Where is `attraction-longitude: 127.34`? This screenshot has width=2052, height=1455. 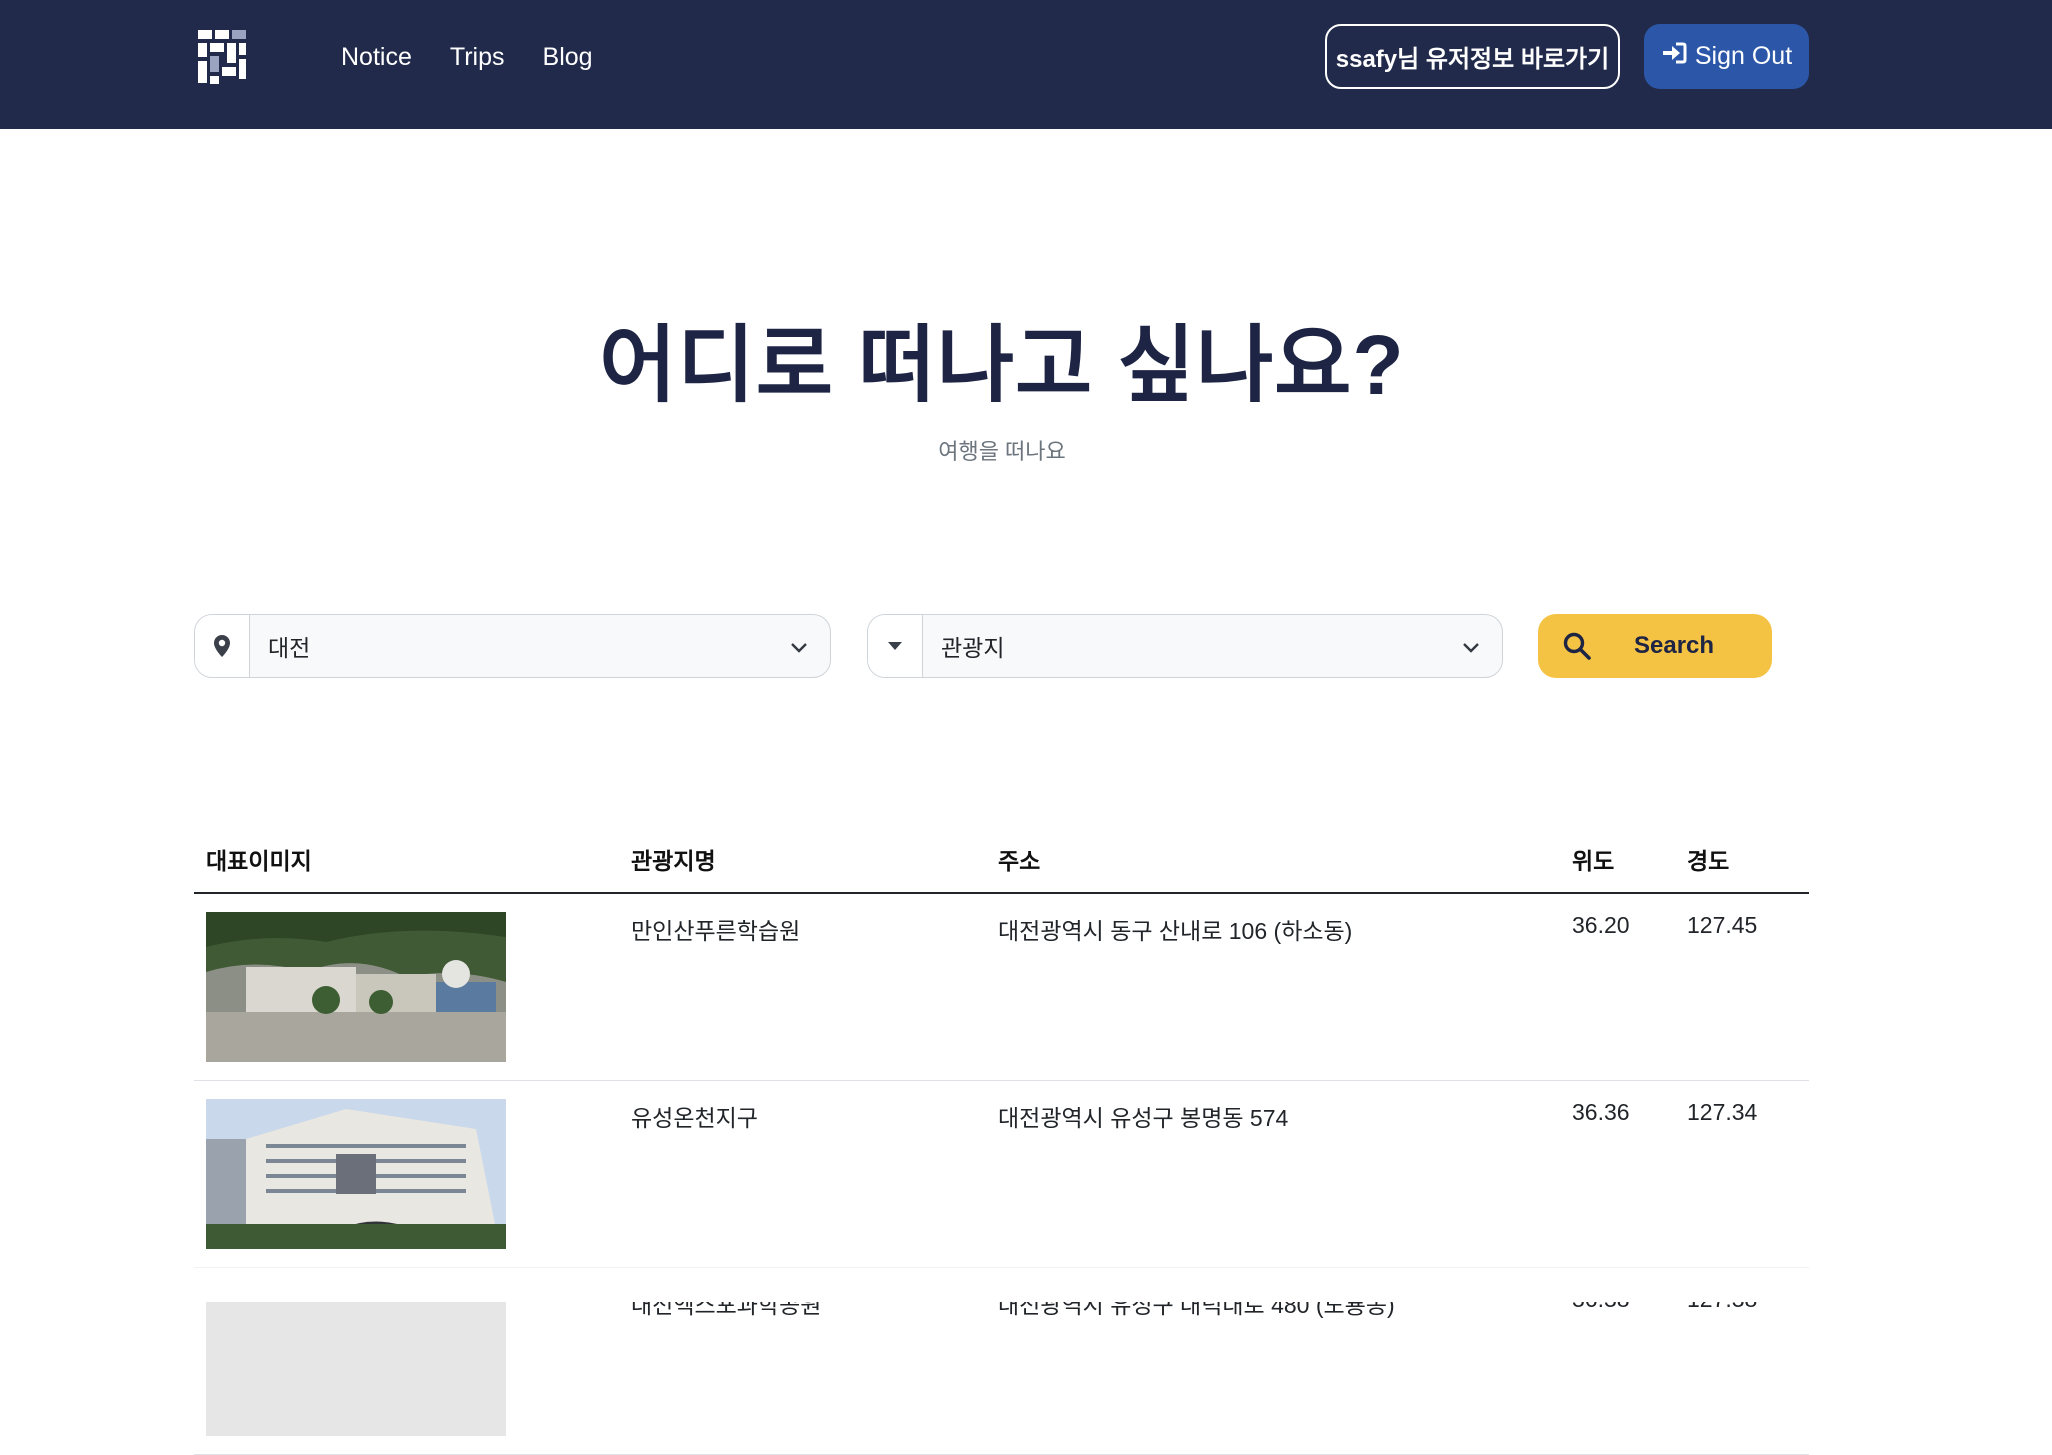 attraction-longitude: 127.34 is located at coordinates (1722, 1112).